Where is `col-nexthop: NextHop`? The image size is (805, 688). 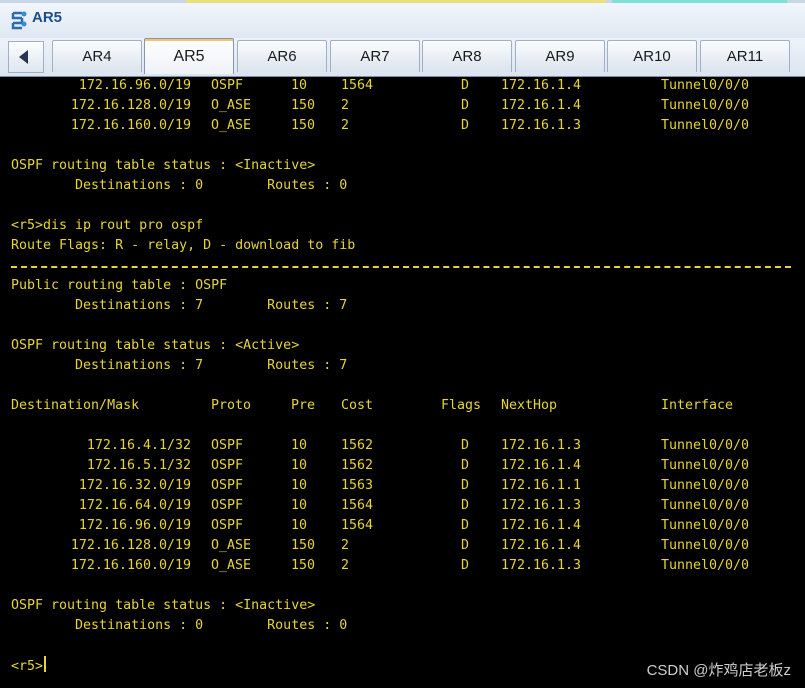
col-nexthop: NextHop is located at coordinates (529, 405).